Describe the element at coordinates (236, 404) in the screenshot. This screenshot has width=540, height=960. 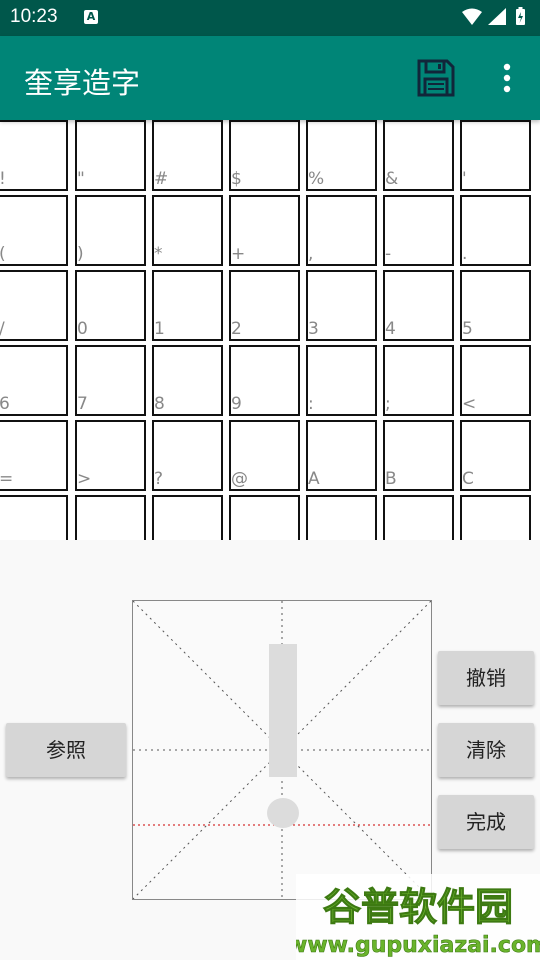
I see `glyph-cell-label: 9` at that location.